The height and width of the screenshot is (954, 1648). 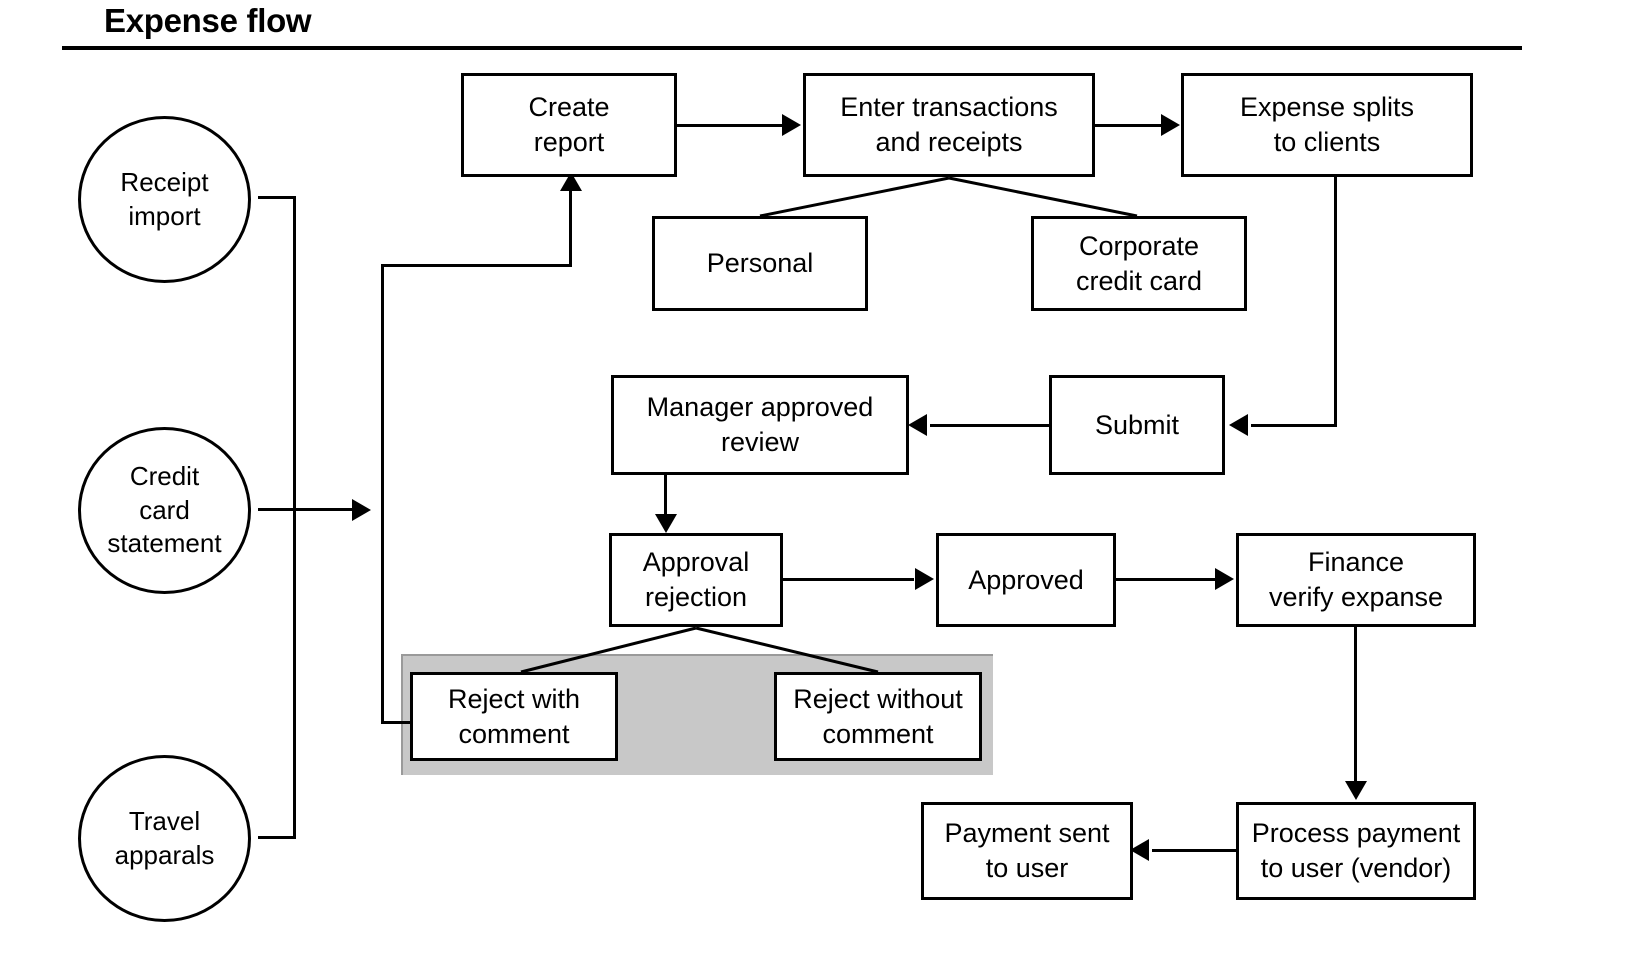 What do you see at coordinates (949, 125) in the screenshot?
I see `node-enter-transactions: Enter transactions and receipts` at bounding box center [949, 125].